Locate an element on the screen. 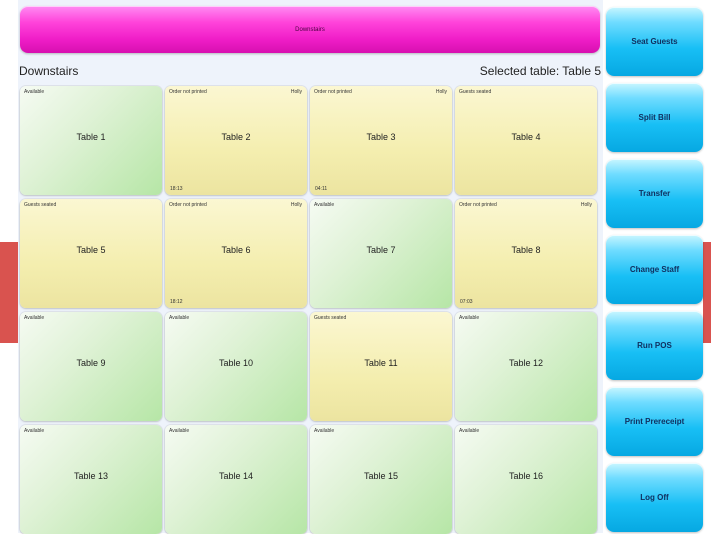 The width and height of the screenshot is (711, 534). seat-guests-button: Seat Guests is located at coordinates (654, 41).